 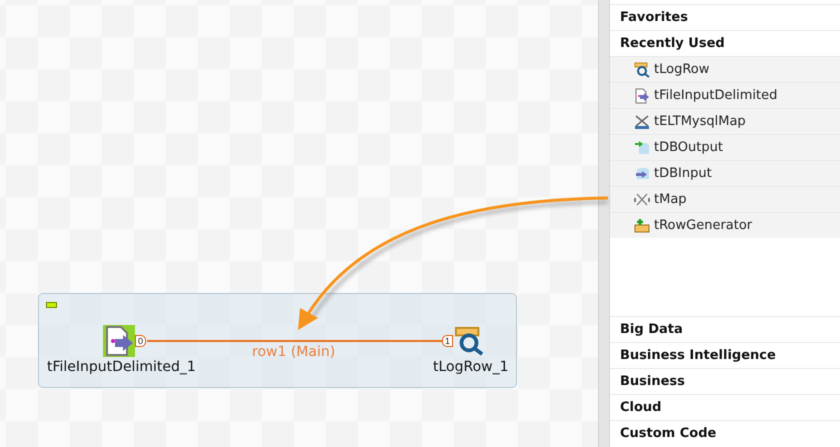 What do you see at coordinates (471, 367) in the screenshot?
I see `component-label: tLogRow_1` at bounding box center [471, 367].